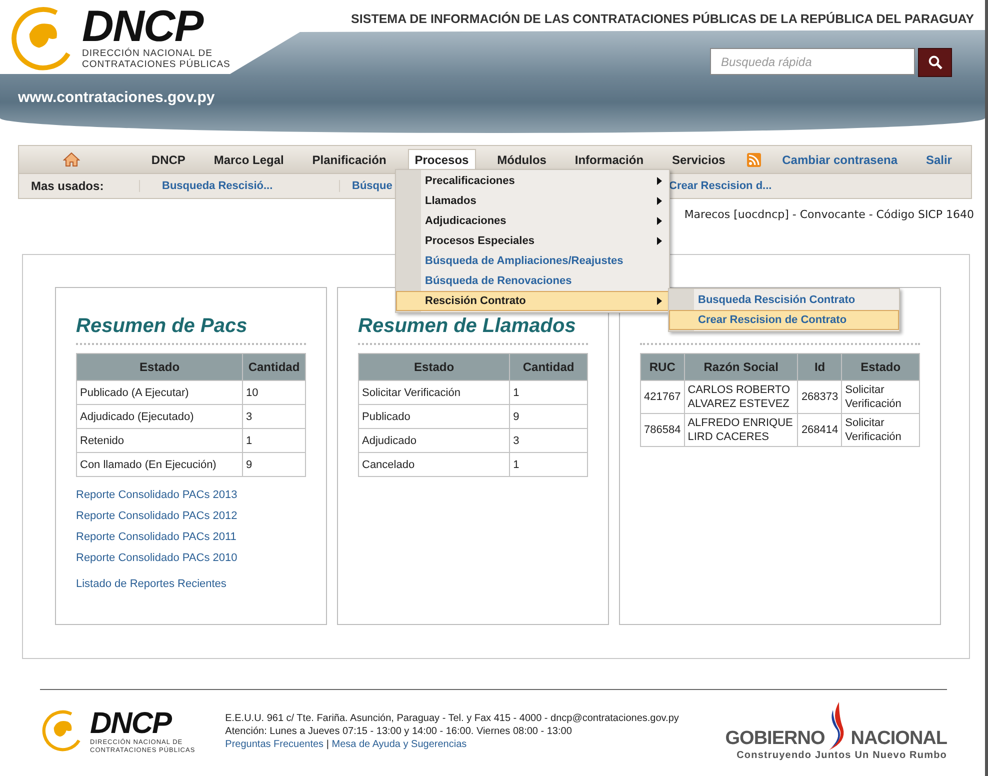 The image size is (988, 776). I want to click on nav-menu-item: Planificación, so click(349, 159).